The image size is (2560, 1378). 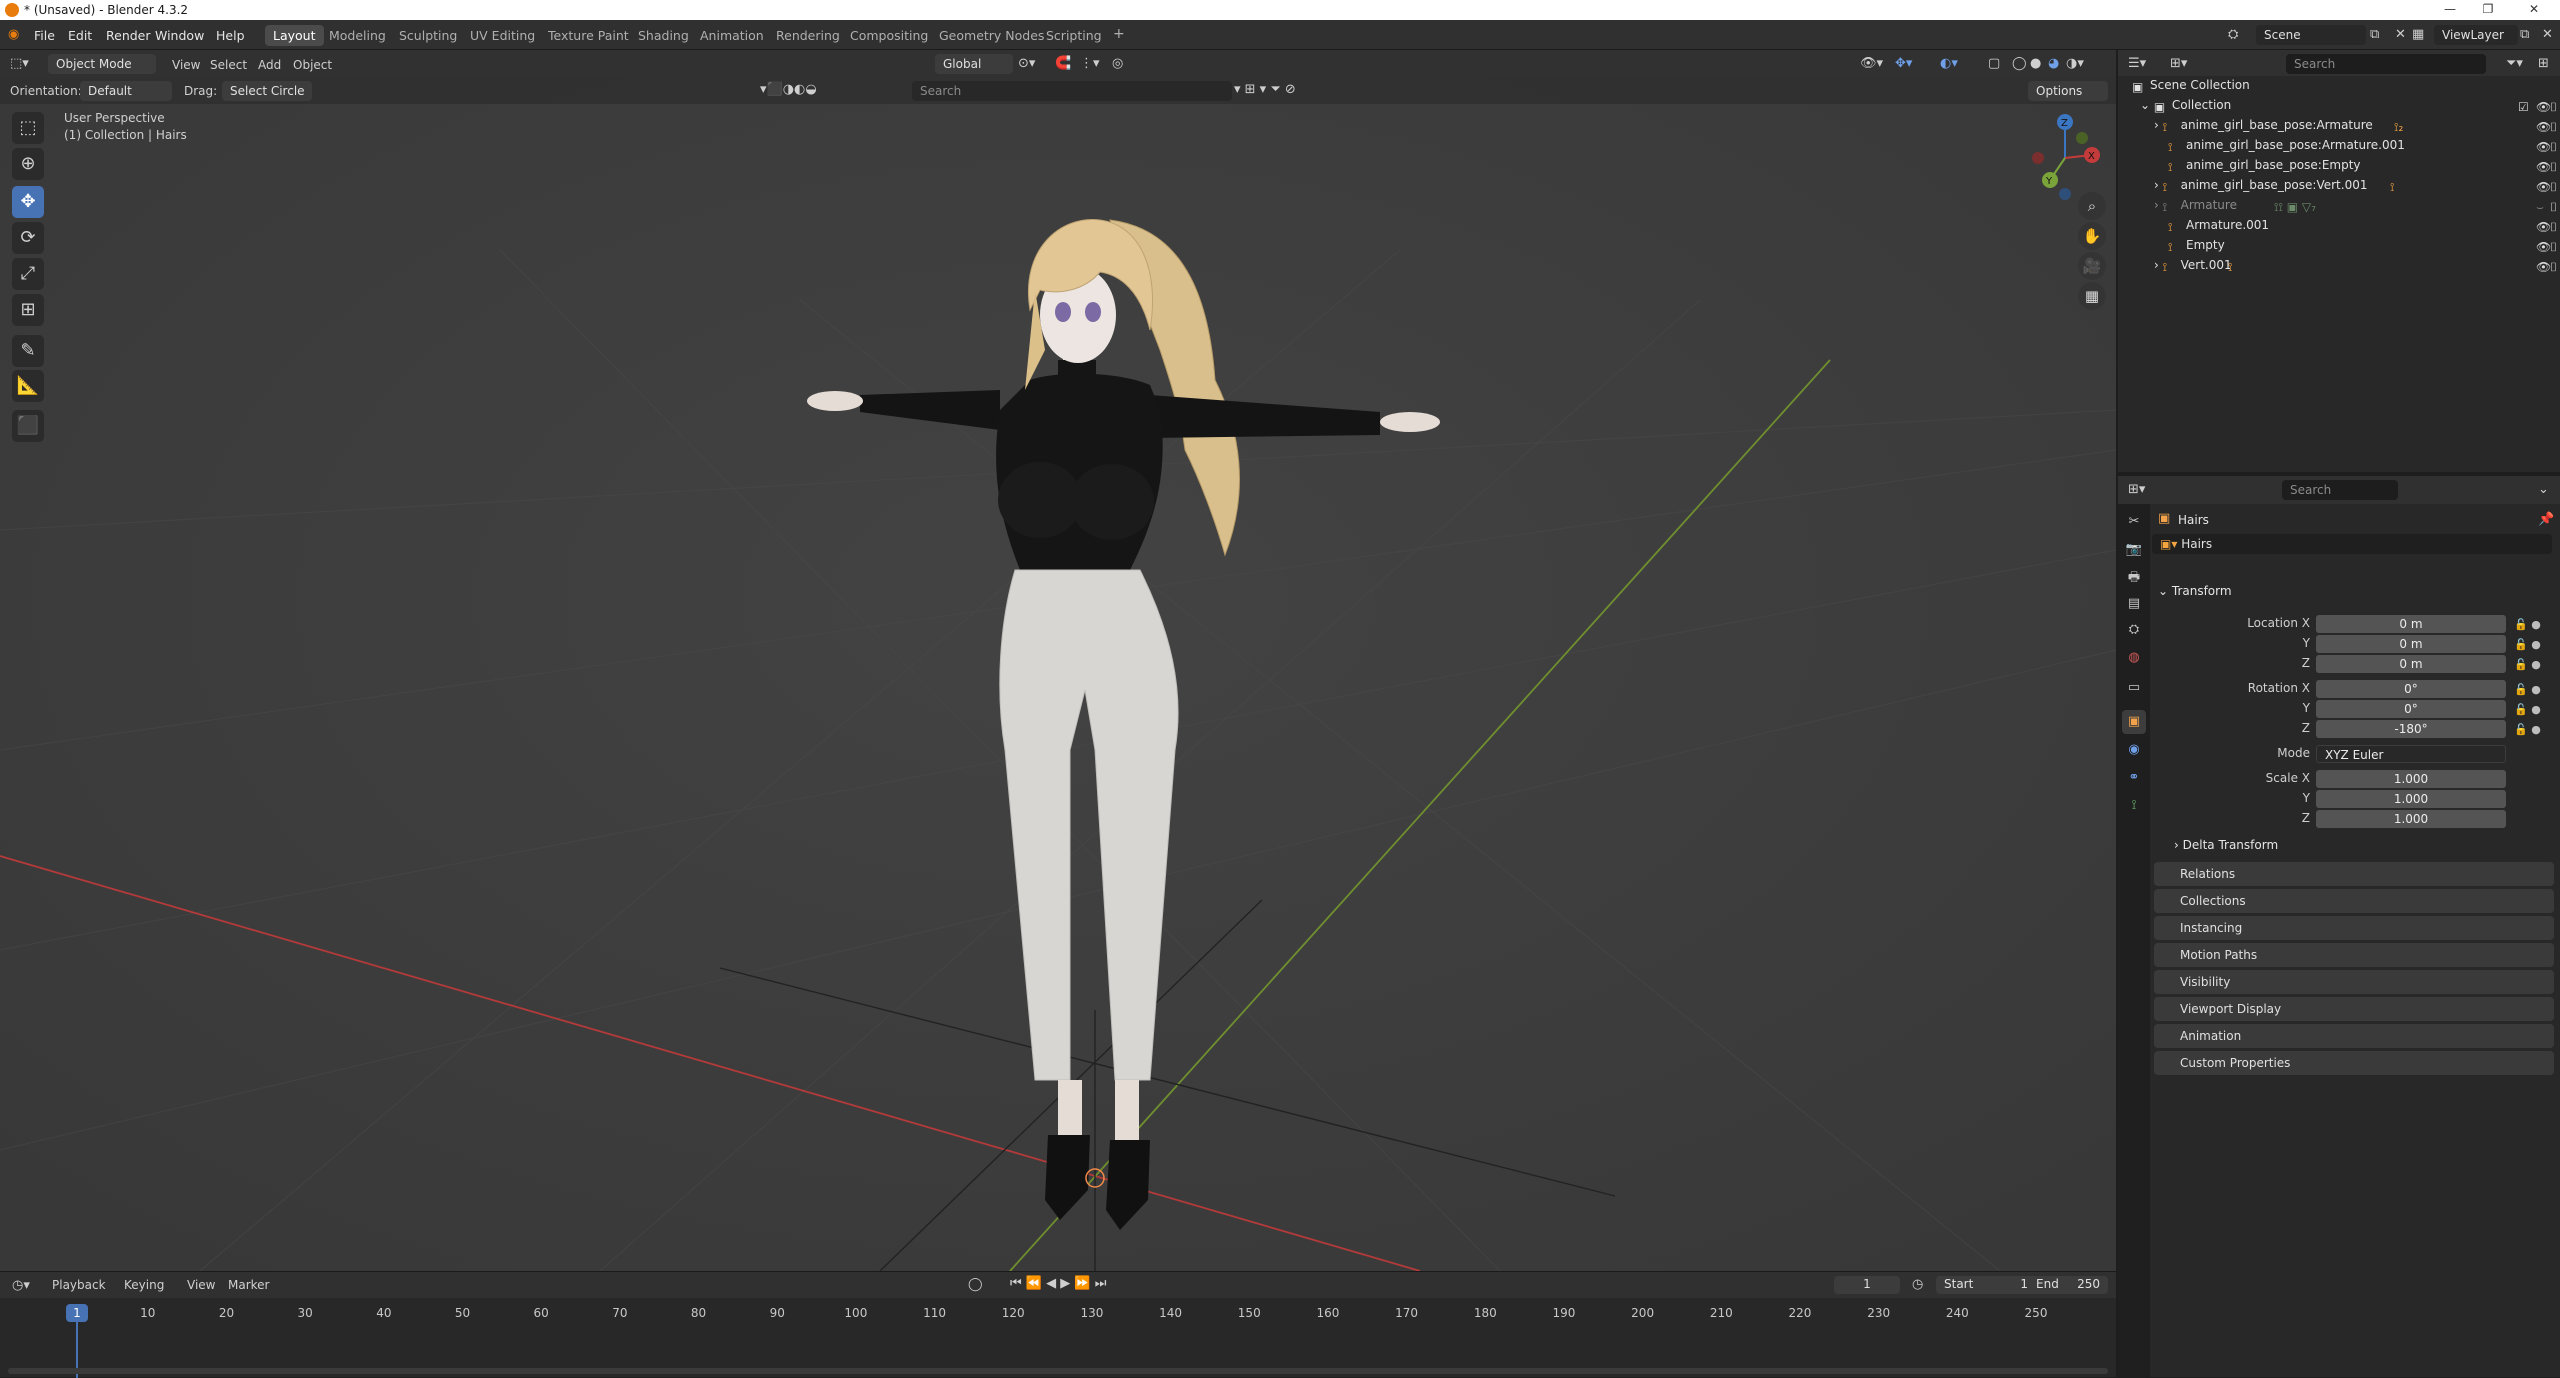 I want to click on relations-panel: Relations, so click(x=2354, y=874).